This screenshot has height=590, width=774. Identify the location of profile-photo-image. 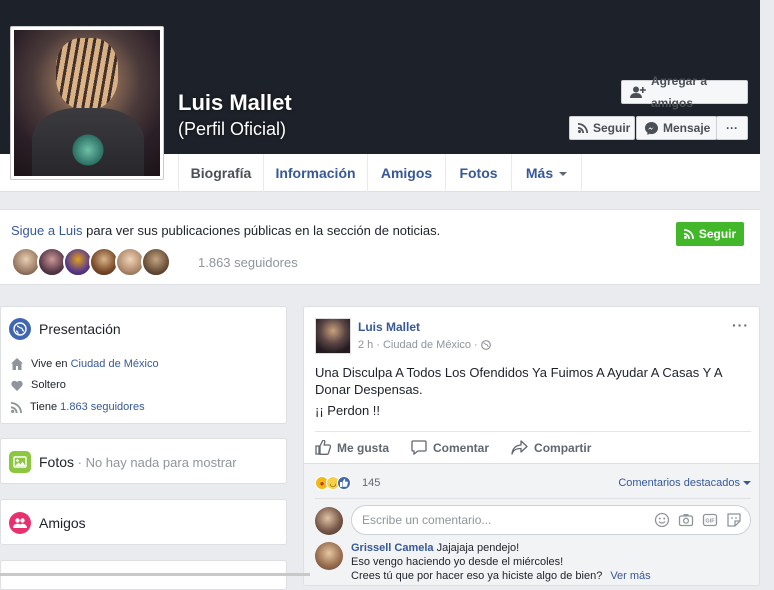
(87, 103).